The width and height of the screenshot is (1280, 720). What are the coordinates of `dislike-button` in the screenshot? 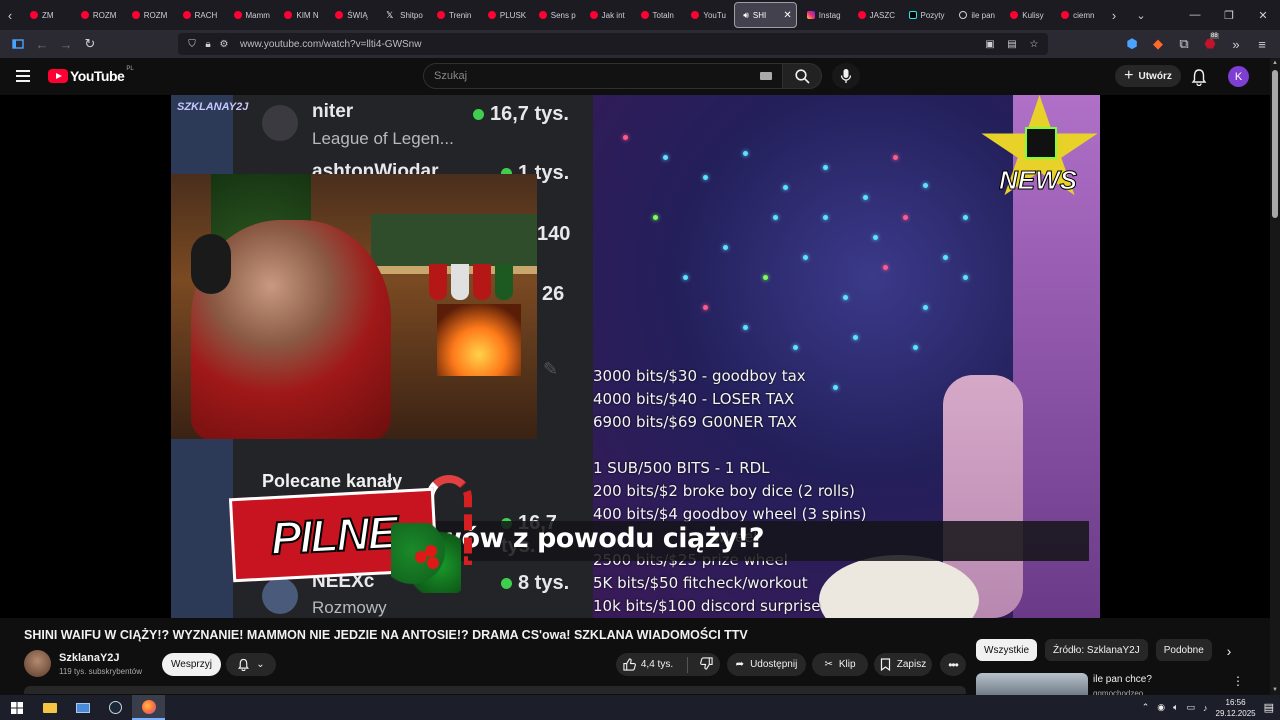 It's located at (706, 664).